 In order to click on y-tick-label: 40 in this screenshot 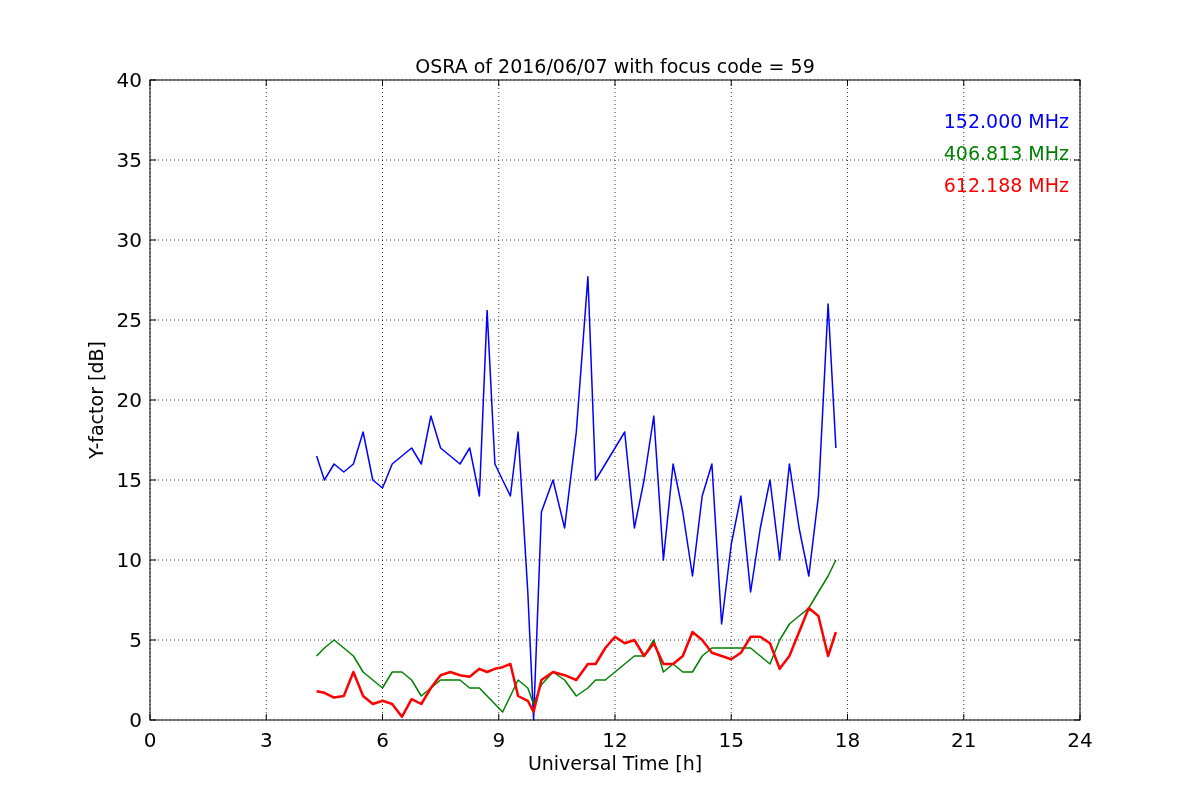, I will do `click(129, 80)`.